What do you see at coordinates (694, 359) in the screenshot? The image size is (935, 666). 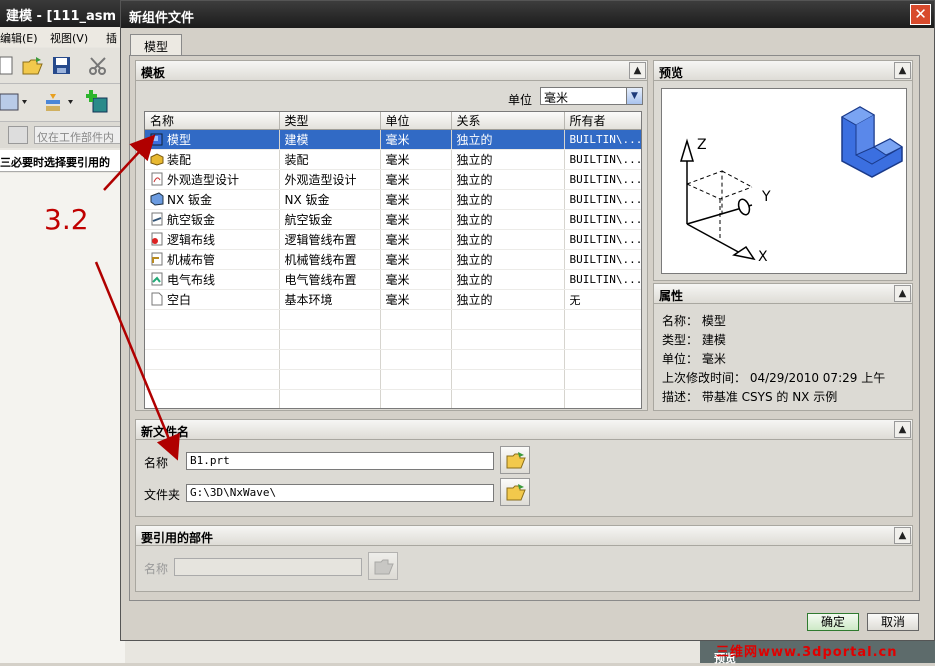 I see `property-units: 单位： 毫米` at bounding box center [694, 359].